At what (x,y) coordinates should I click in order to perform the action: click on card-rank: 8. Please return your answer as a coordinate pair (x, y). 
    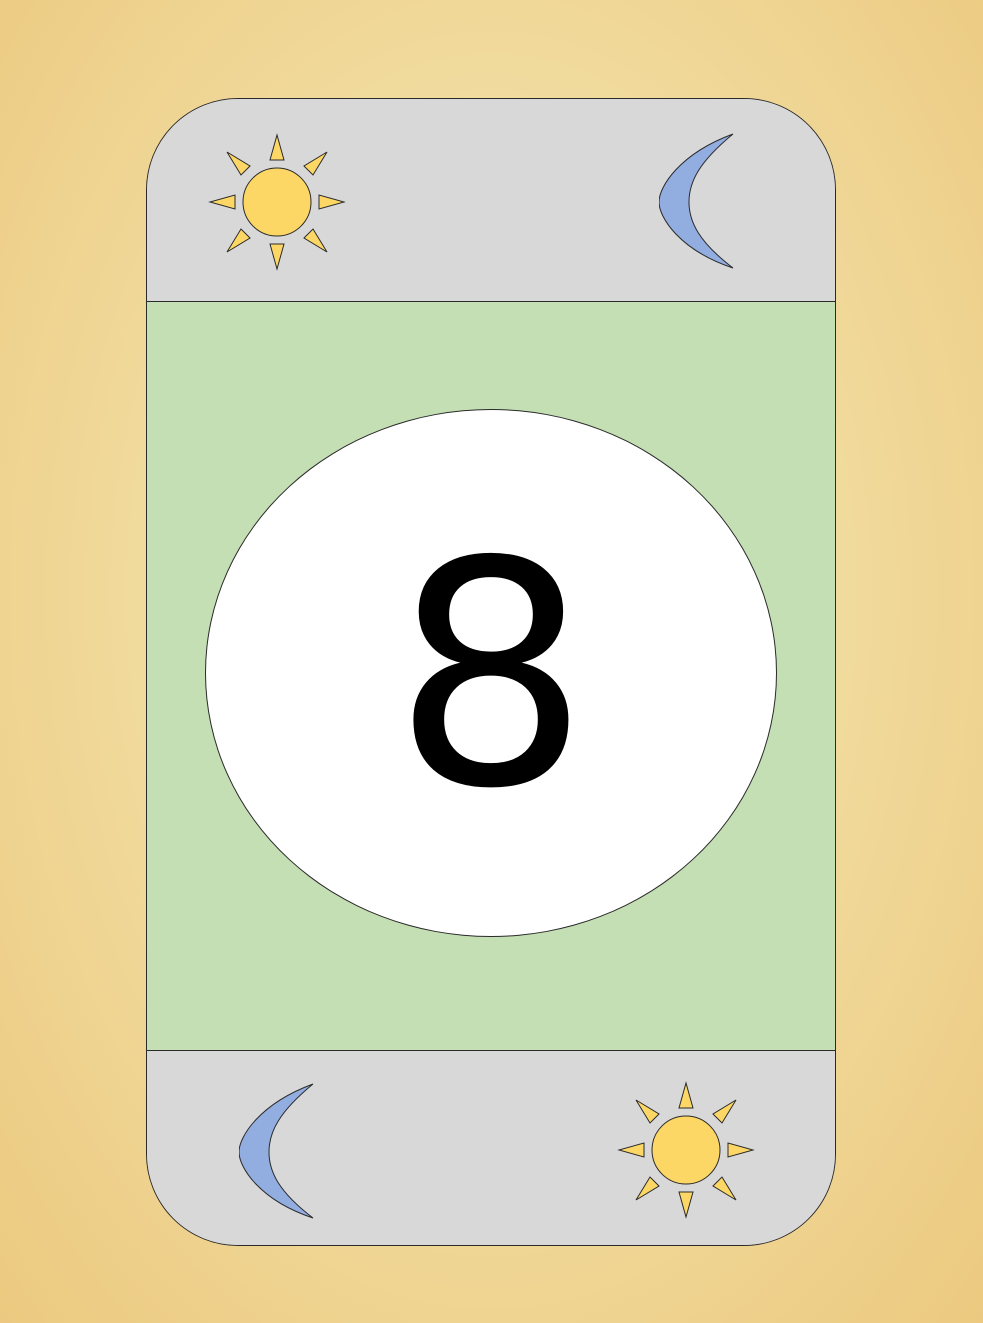
    Looking at the image, I should click on (491, 676).